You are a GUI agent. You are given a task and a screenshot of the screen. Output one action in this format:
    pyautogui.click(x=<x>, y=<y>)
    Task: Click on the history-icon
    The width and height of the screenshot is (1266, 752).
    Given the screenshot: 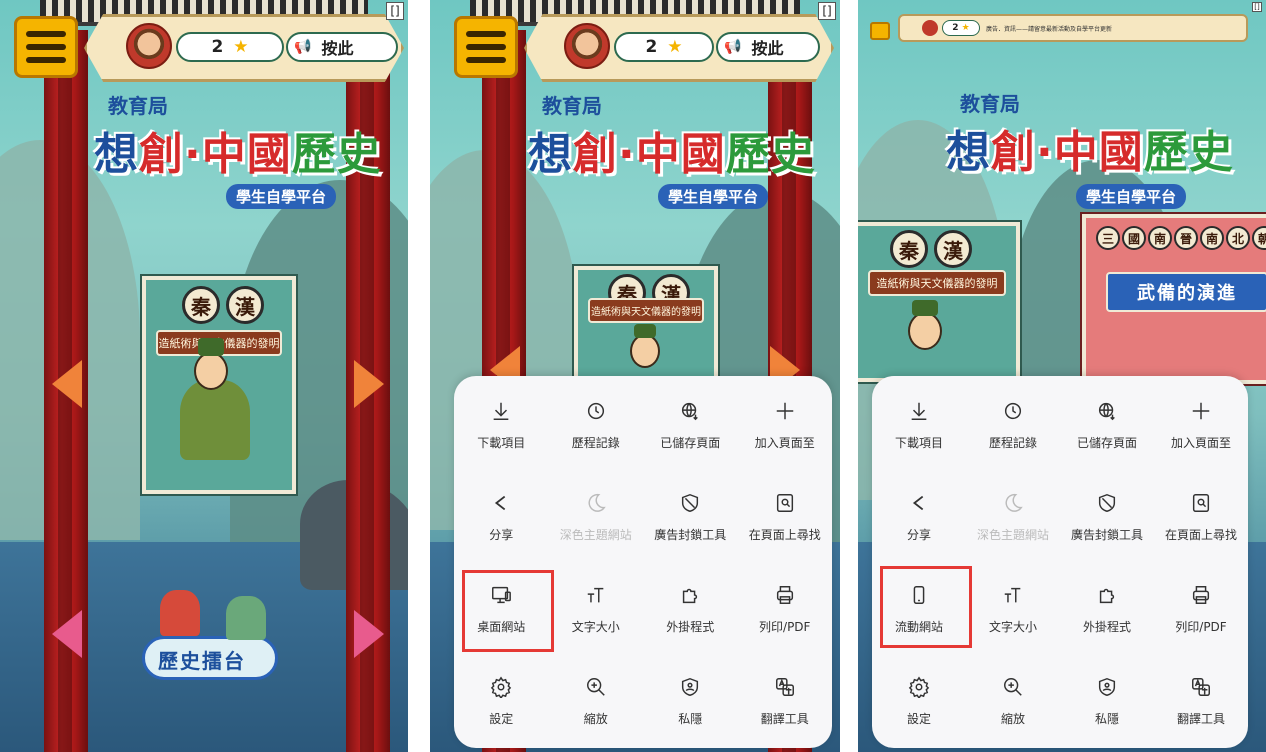 What is the action you would take?
    pyautogui.click(x=596, y=411)
    